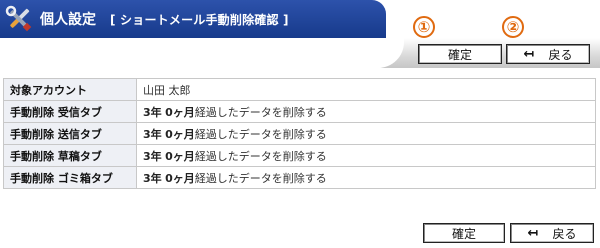 Image resolution: width=600 pixels, height=248 pixels. What do you see at coordinates (70, 177) in the screenshot?
I see `row-label: 手動削除 ゴミ箱タブ` at bounding box center [70, 177].